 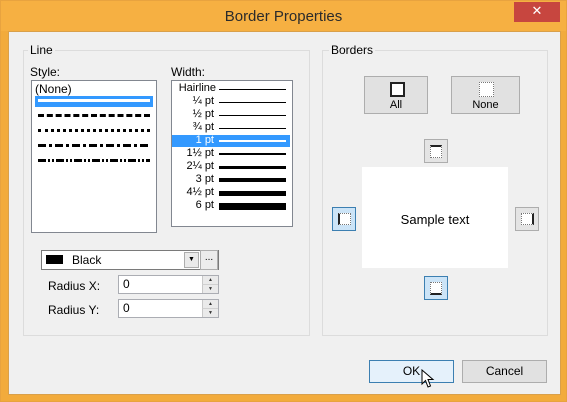 What do you see at coordinates (204, 205) in the screenshot?
I see `width-label-text: 6 pt` at bounding box center [204, 205].